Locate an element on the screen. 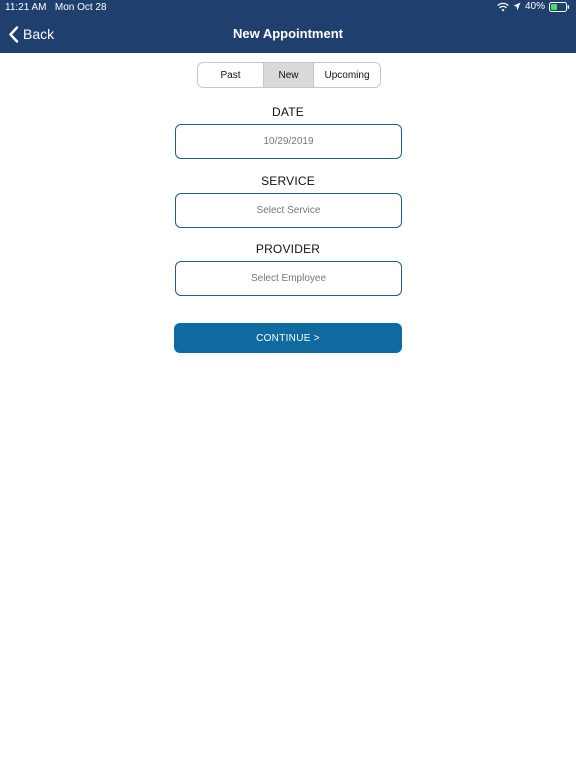 This screenshot has width=576, height=768. status-date: Mon Oct 28 is located at coordinates (80, 7).